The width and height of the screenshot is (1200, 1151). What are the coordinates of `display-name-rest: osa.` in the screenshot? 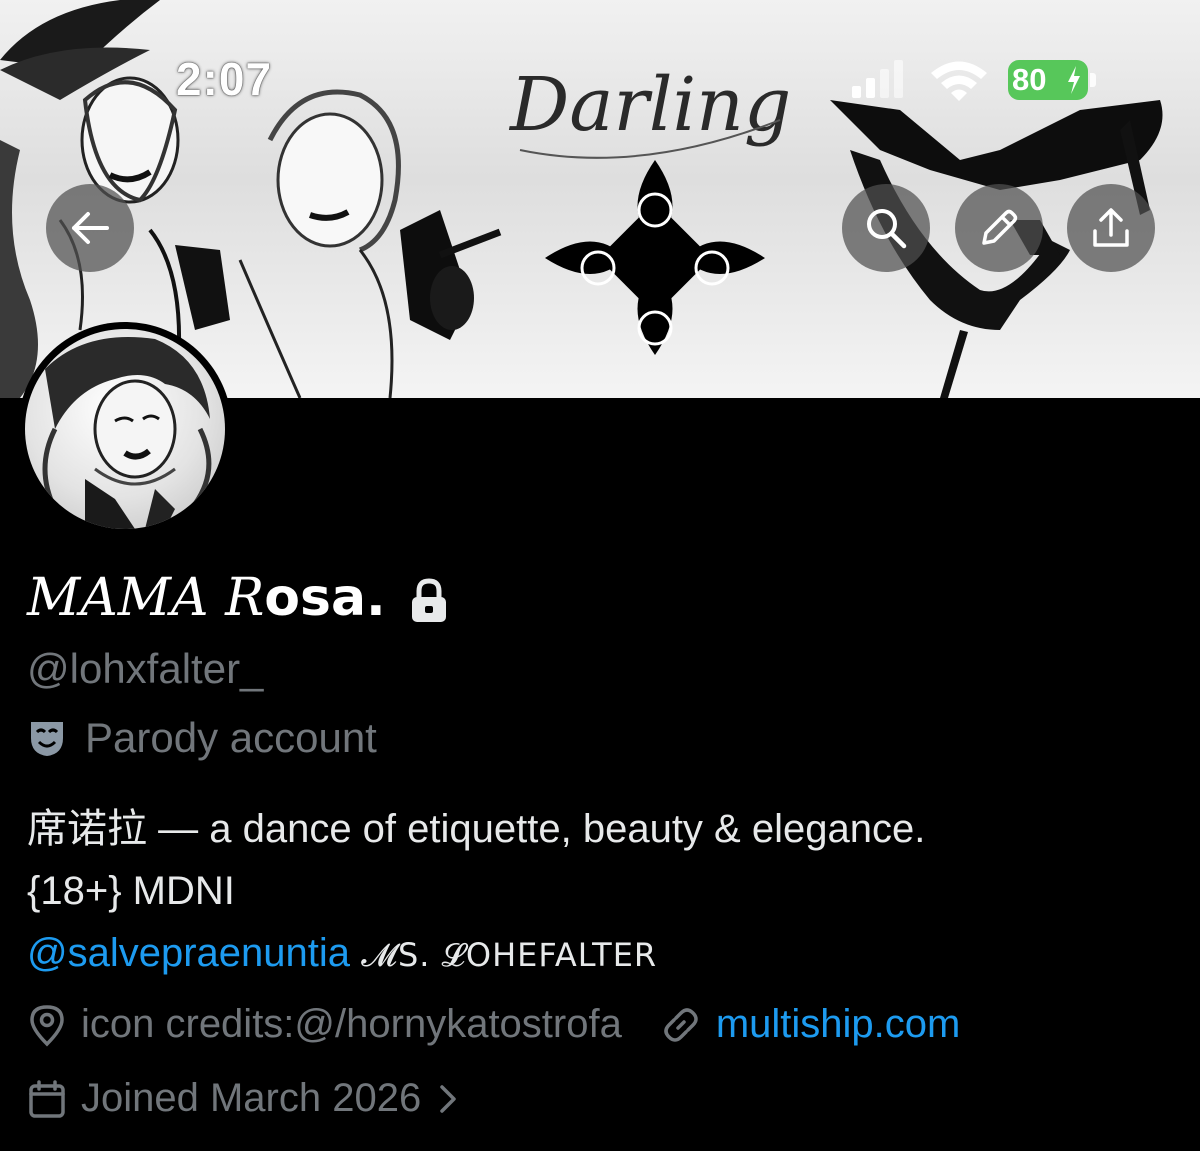 It's located at (325, 598).